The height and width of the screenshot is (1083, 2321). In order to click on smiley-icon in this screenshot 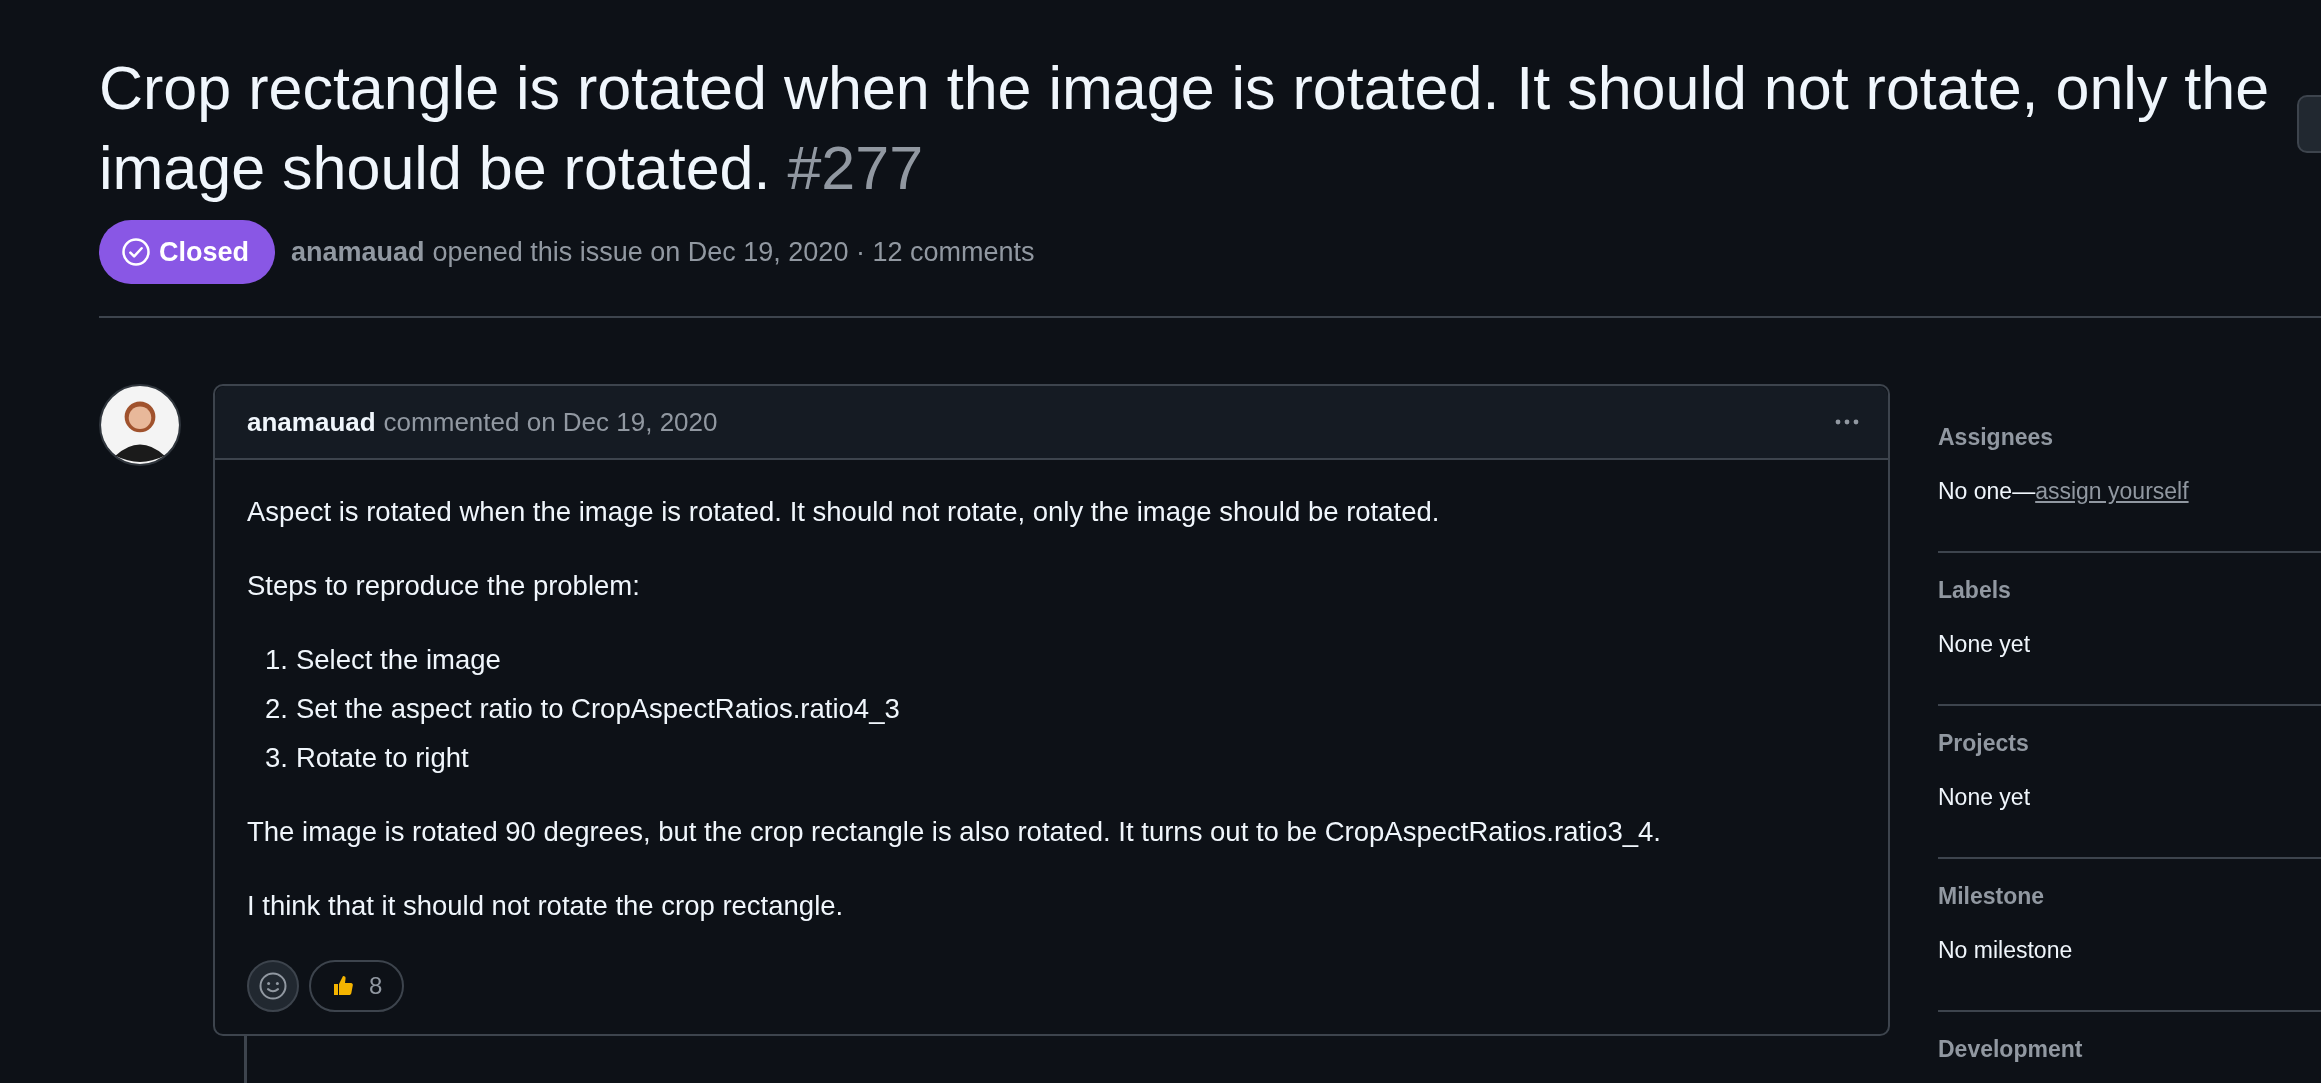, I will do `click(273, 986)`.